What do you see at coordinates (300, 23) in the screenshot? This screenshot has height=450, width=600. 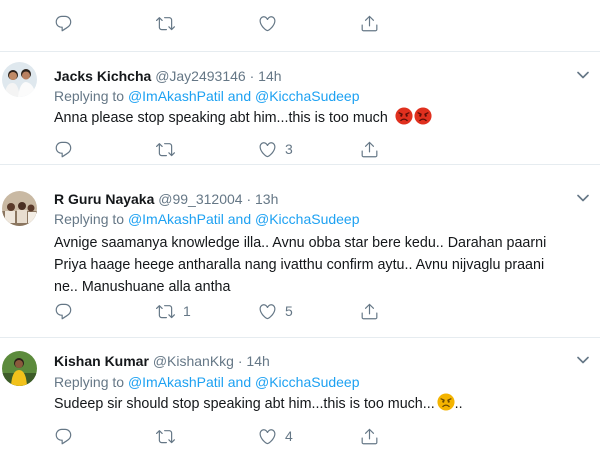 I see `top-tweet-action-bar` at bounding box center [300, 23].